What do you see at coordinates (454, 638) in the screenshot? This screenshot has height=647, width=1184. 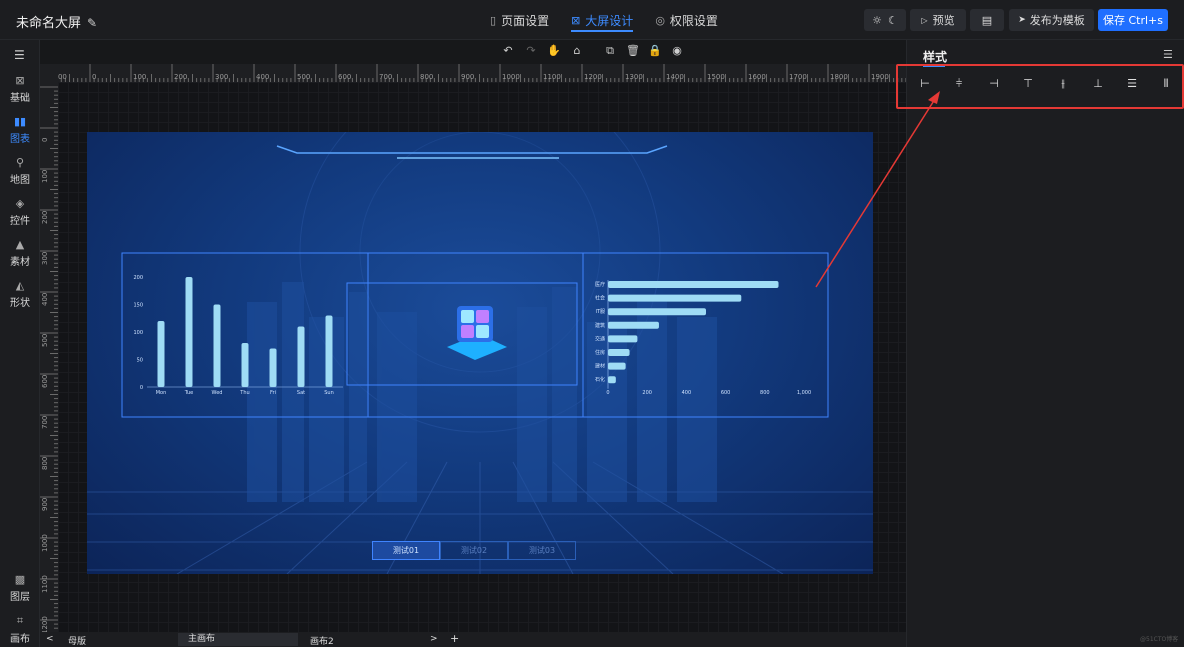 I see `add-tab-icon: +` at bounding box center [454, 638].